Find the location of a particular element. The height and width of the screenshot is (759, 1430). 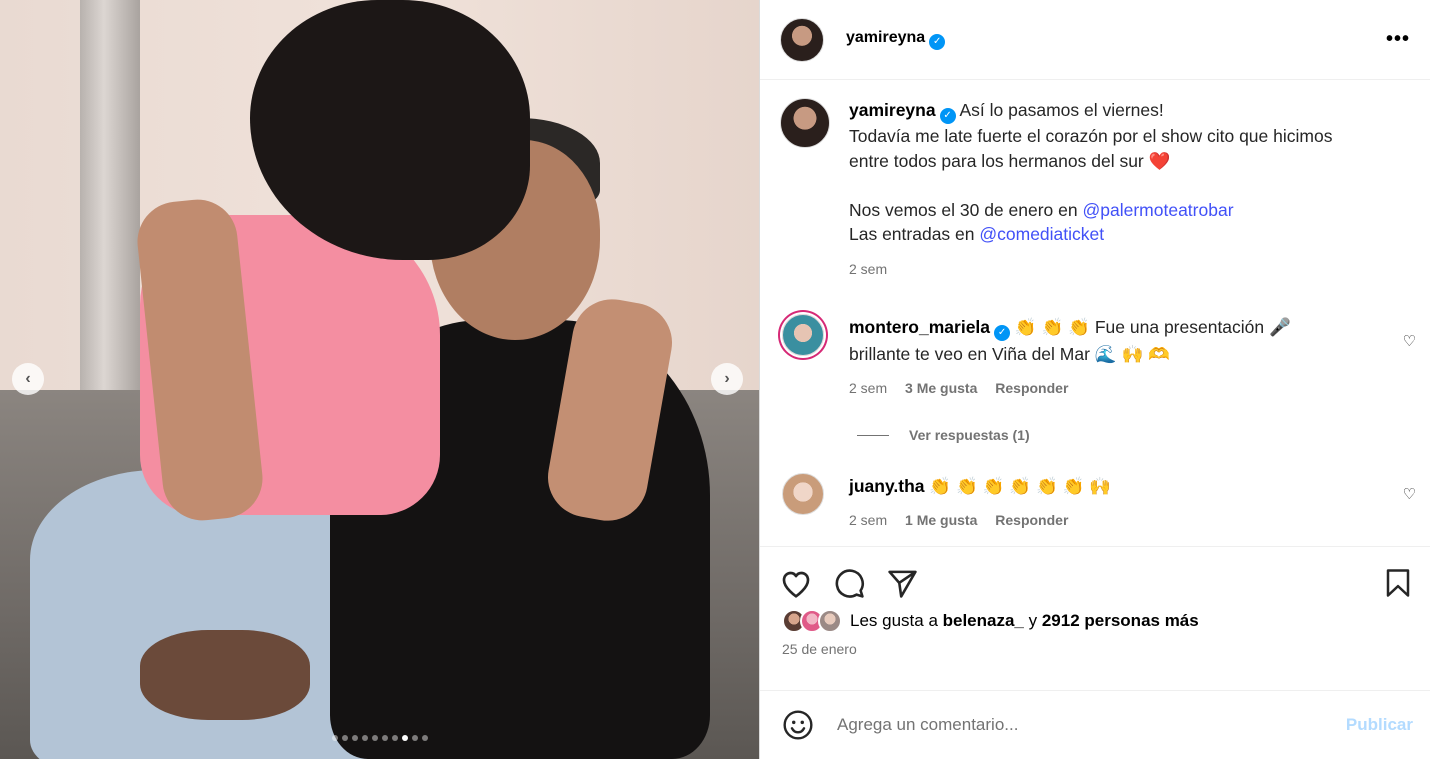

likes-count: 2912 personas más is located at coordinates (1120, 621).